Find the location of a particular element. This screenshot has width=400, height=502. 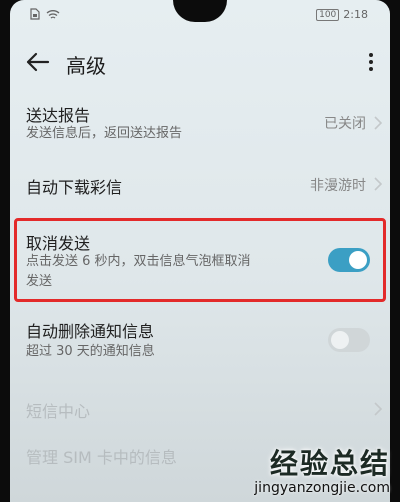

row-subtitle-line1: 点击发送 6 秒内，双击信息气泡框取消 is located at coordinates (138, 261).